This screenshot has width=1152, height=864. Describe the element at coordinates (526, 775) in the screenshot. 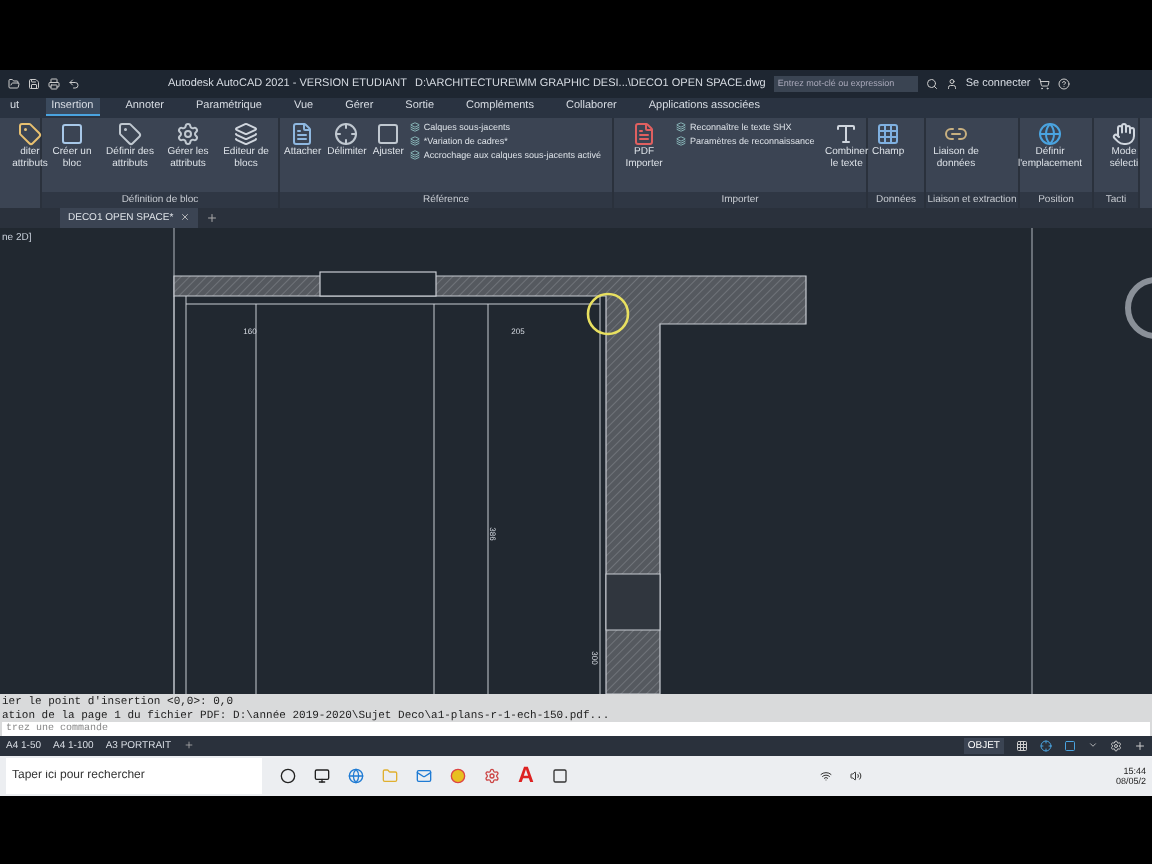

I see `app-taskbar-button: A` at that location.